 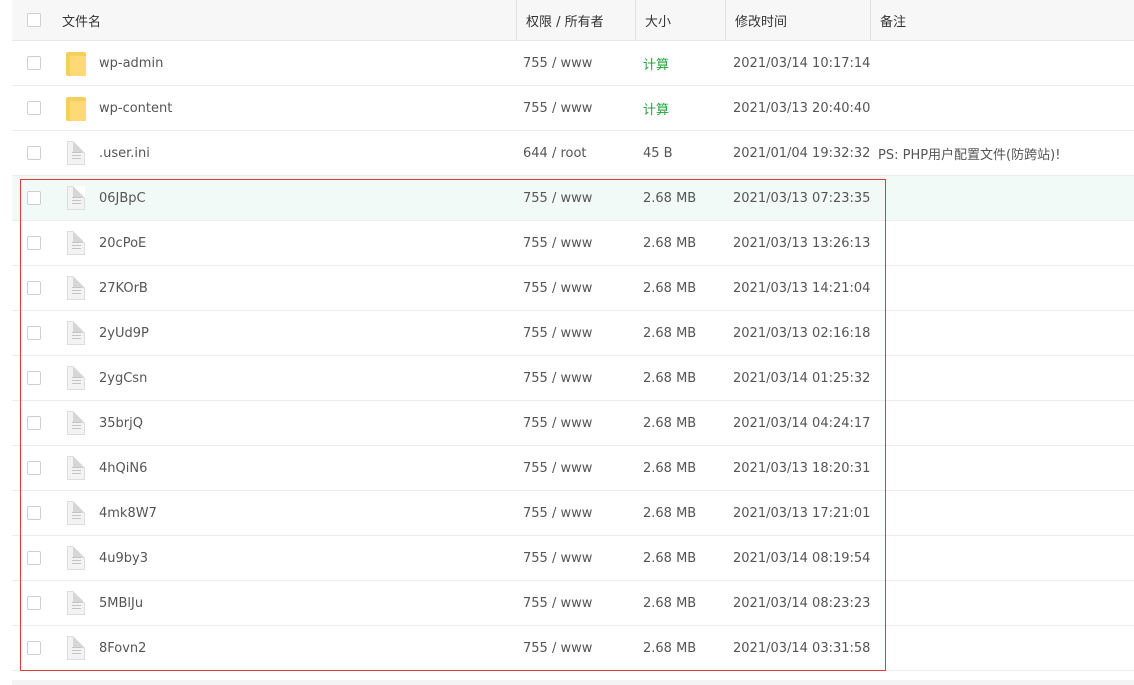 What do you see at coordinates (802, 423) in the screenshot?
I see `file-time: 2021/03/14 04:24:17` at bounding box center [802, 423].